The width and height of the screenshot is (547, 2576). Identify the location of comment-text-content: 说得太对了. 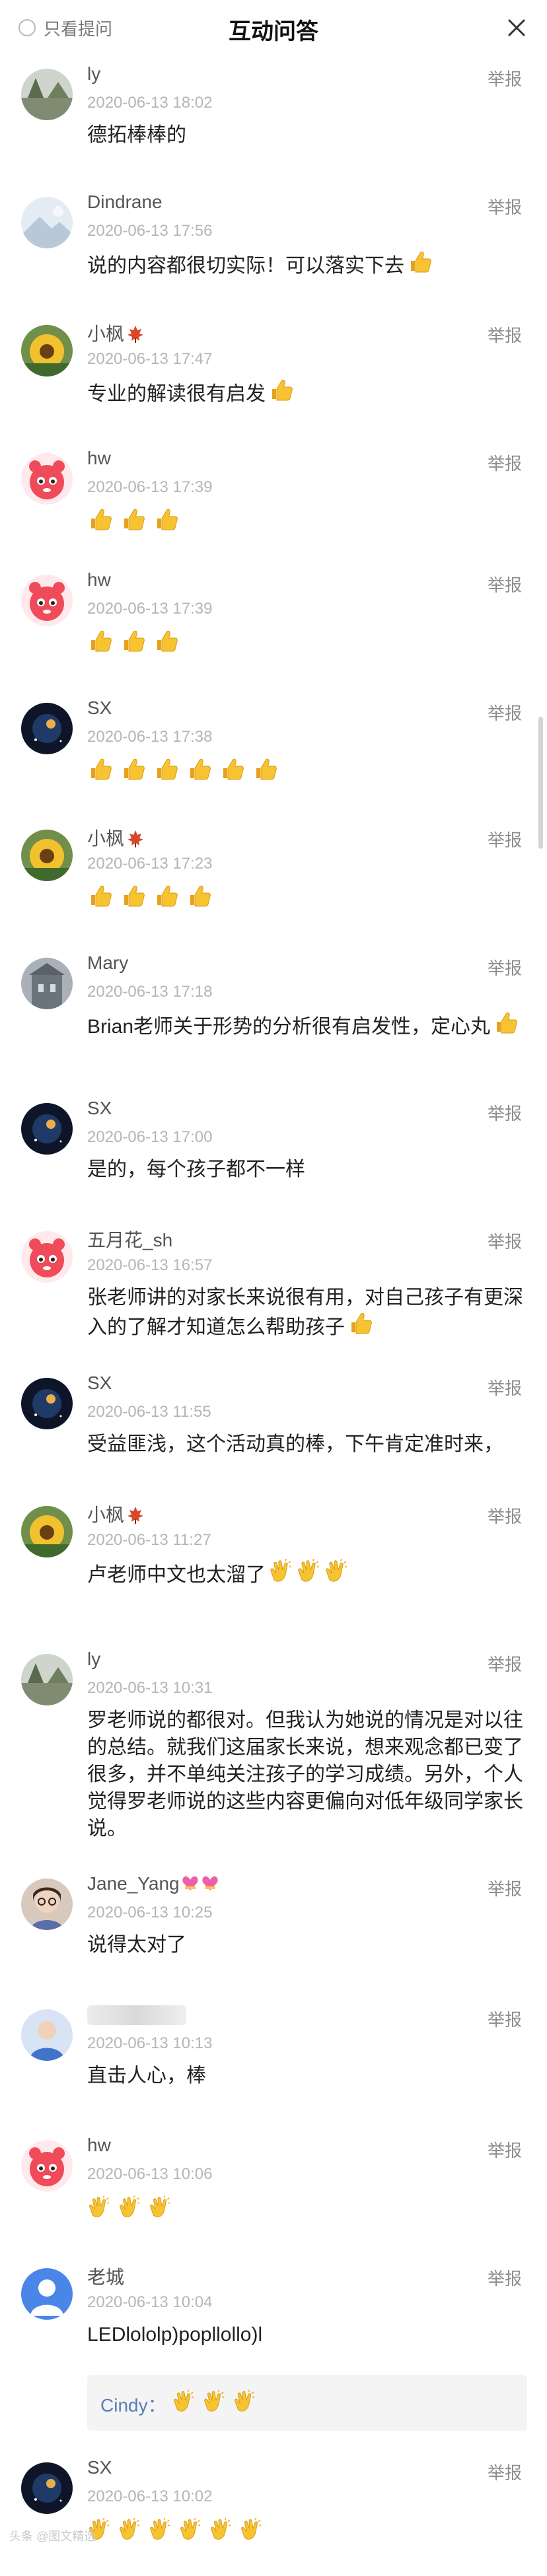
(136, 1945).